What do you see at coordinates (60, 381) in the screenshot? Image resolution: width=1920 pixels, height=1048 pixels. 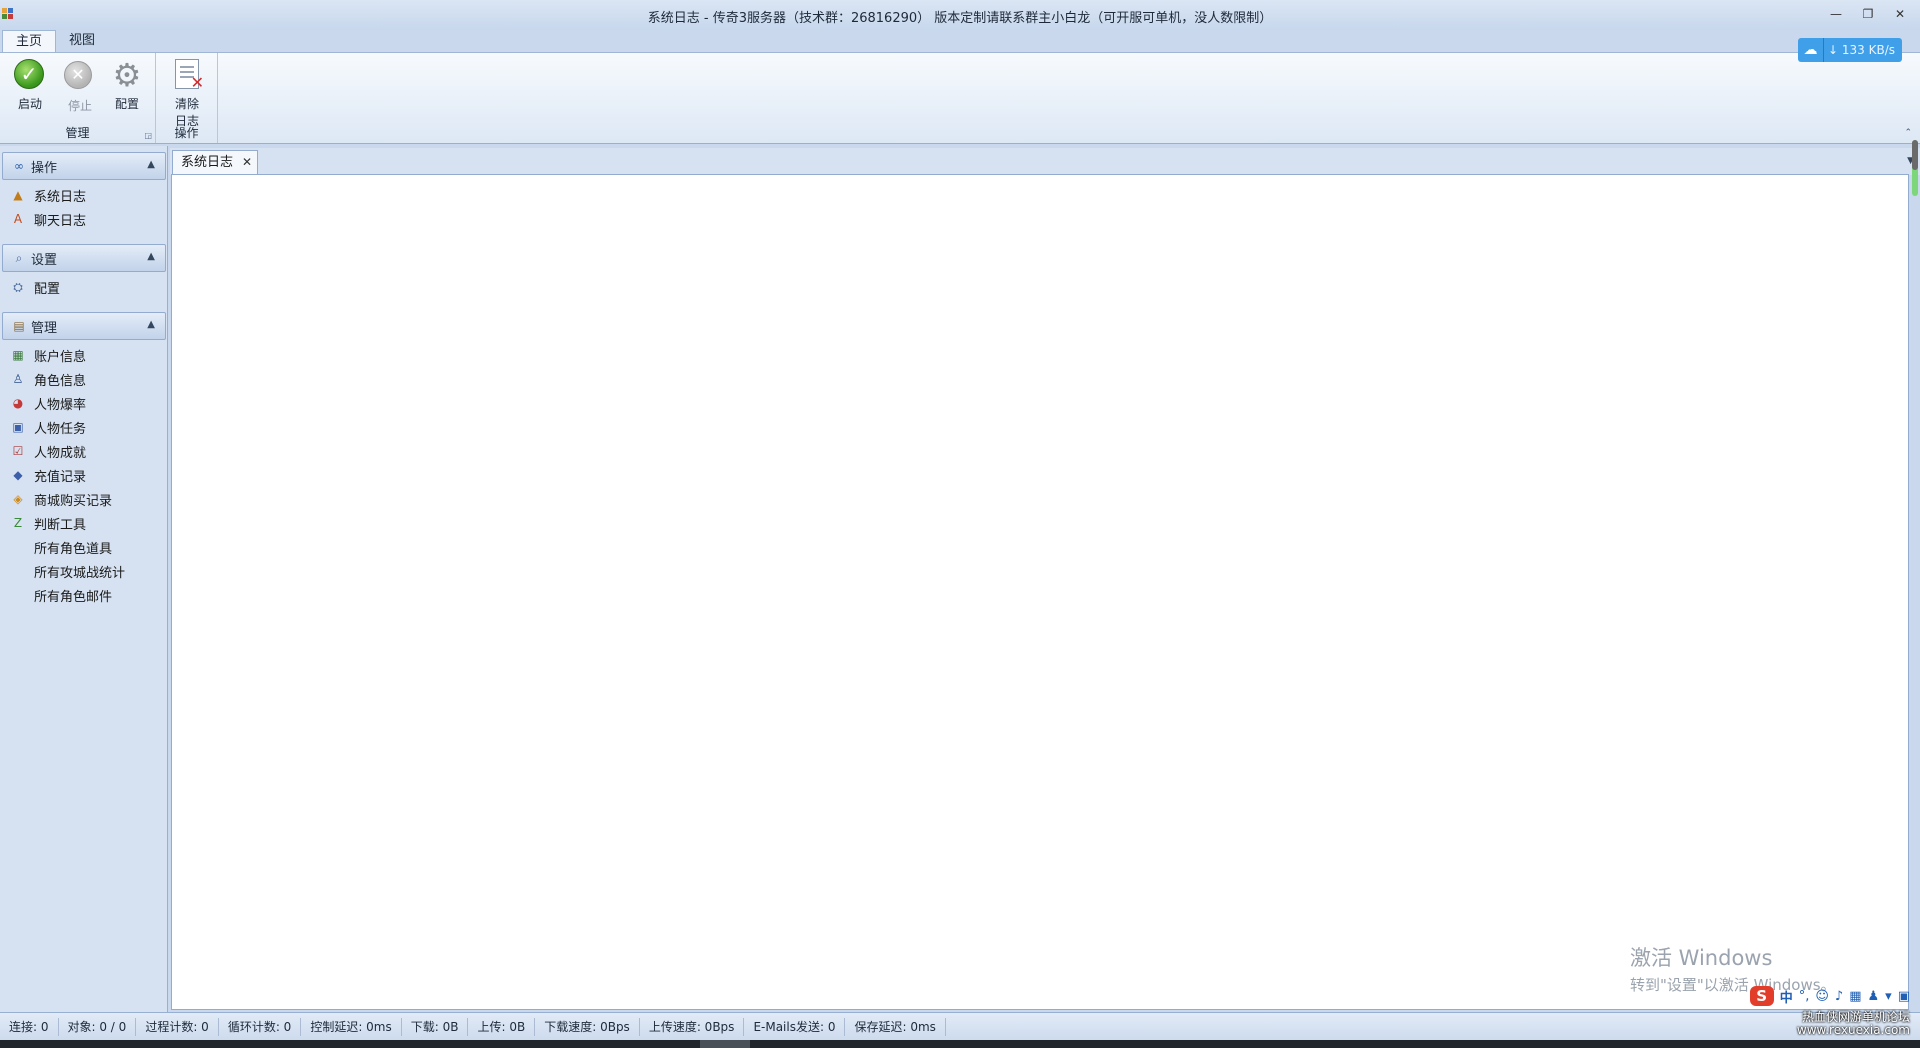 I see `nav-item-label: 角色信息` at bounding box center [60, 381].